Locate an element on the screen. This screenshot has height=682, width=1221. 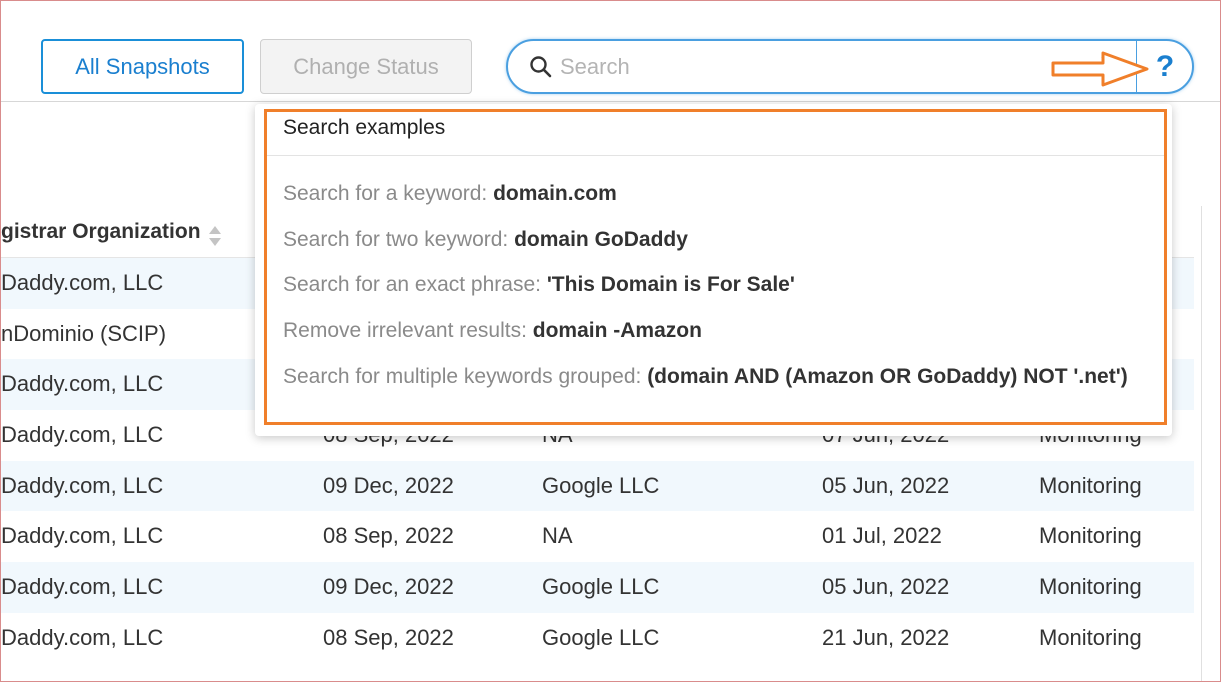
change-status-button: Change Status is located at coordinates (366, 66).